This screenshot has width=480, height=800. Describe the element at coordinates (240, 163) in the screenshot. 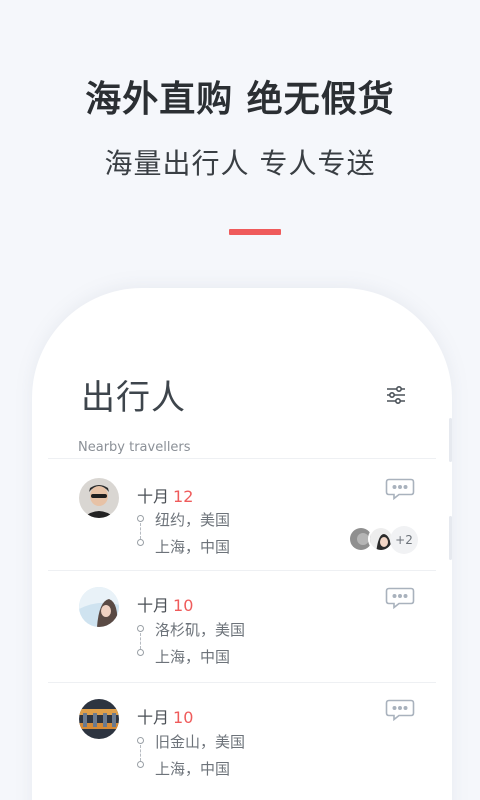

I see `promo-subline: 海量出行人 专人专送` at that location.